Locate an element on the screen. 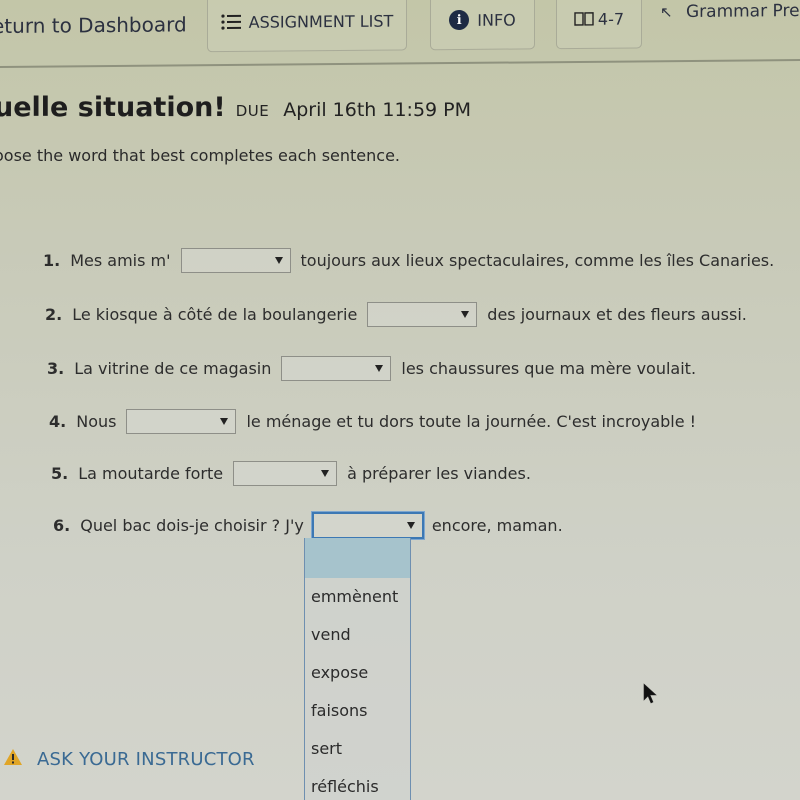 This screenshot has height=800, width=800. dropdown-option-blank is located at coordinates (357, 558).